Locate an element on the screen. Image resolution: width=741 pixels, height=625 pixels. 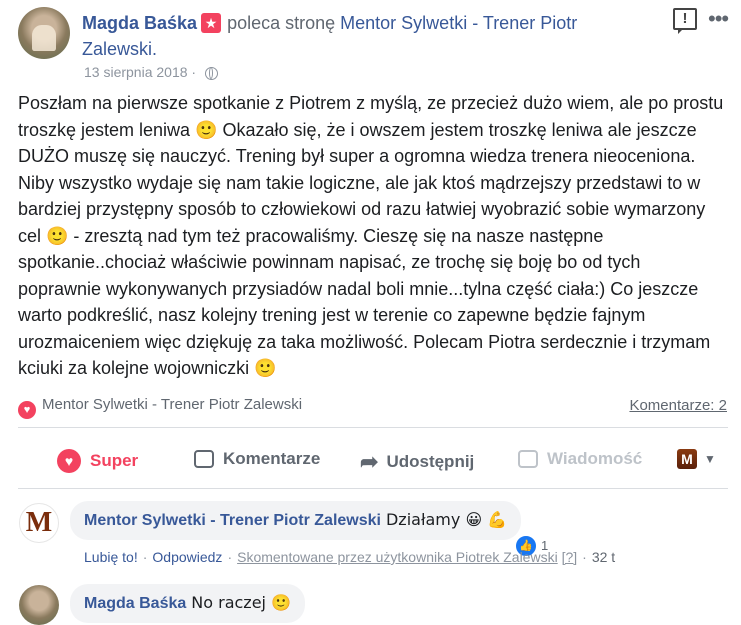
comments-count-link: Komentarze: 2 is located at coordinates (678, 405).